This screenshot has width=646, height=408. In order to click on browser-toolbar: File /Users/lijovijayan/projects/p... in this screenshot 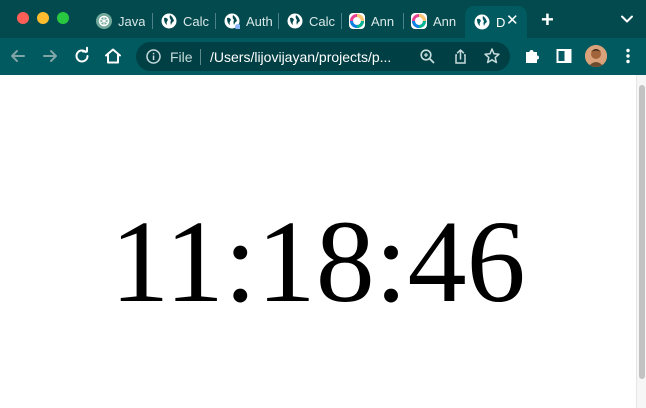, I will do `click(323, 56)`.